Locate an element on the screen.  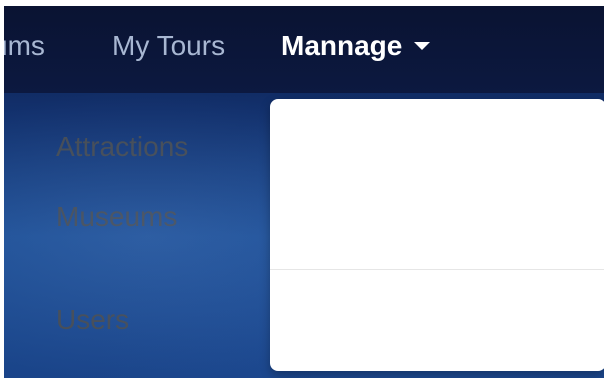
dropdown-divider is located at coordinates (437, 269).